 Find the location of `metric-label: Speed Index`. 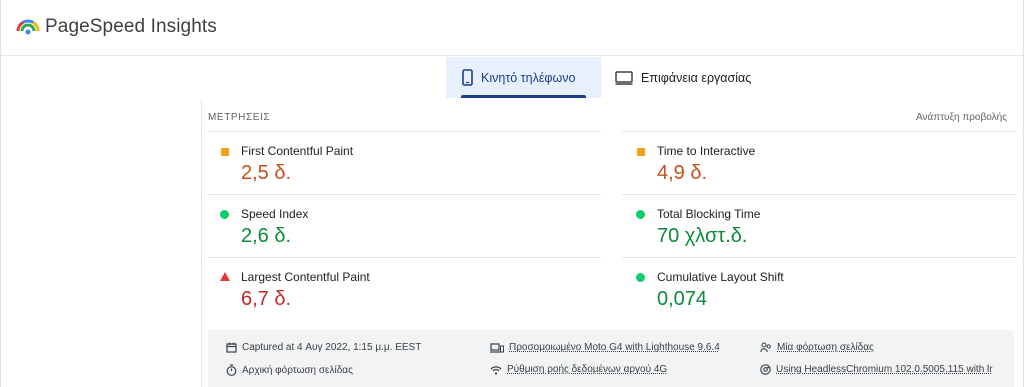

metric-label: Speed Index is located at coordinates (275, 214).